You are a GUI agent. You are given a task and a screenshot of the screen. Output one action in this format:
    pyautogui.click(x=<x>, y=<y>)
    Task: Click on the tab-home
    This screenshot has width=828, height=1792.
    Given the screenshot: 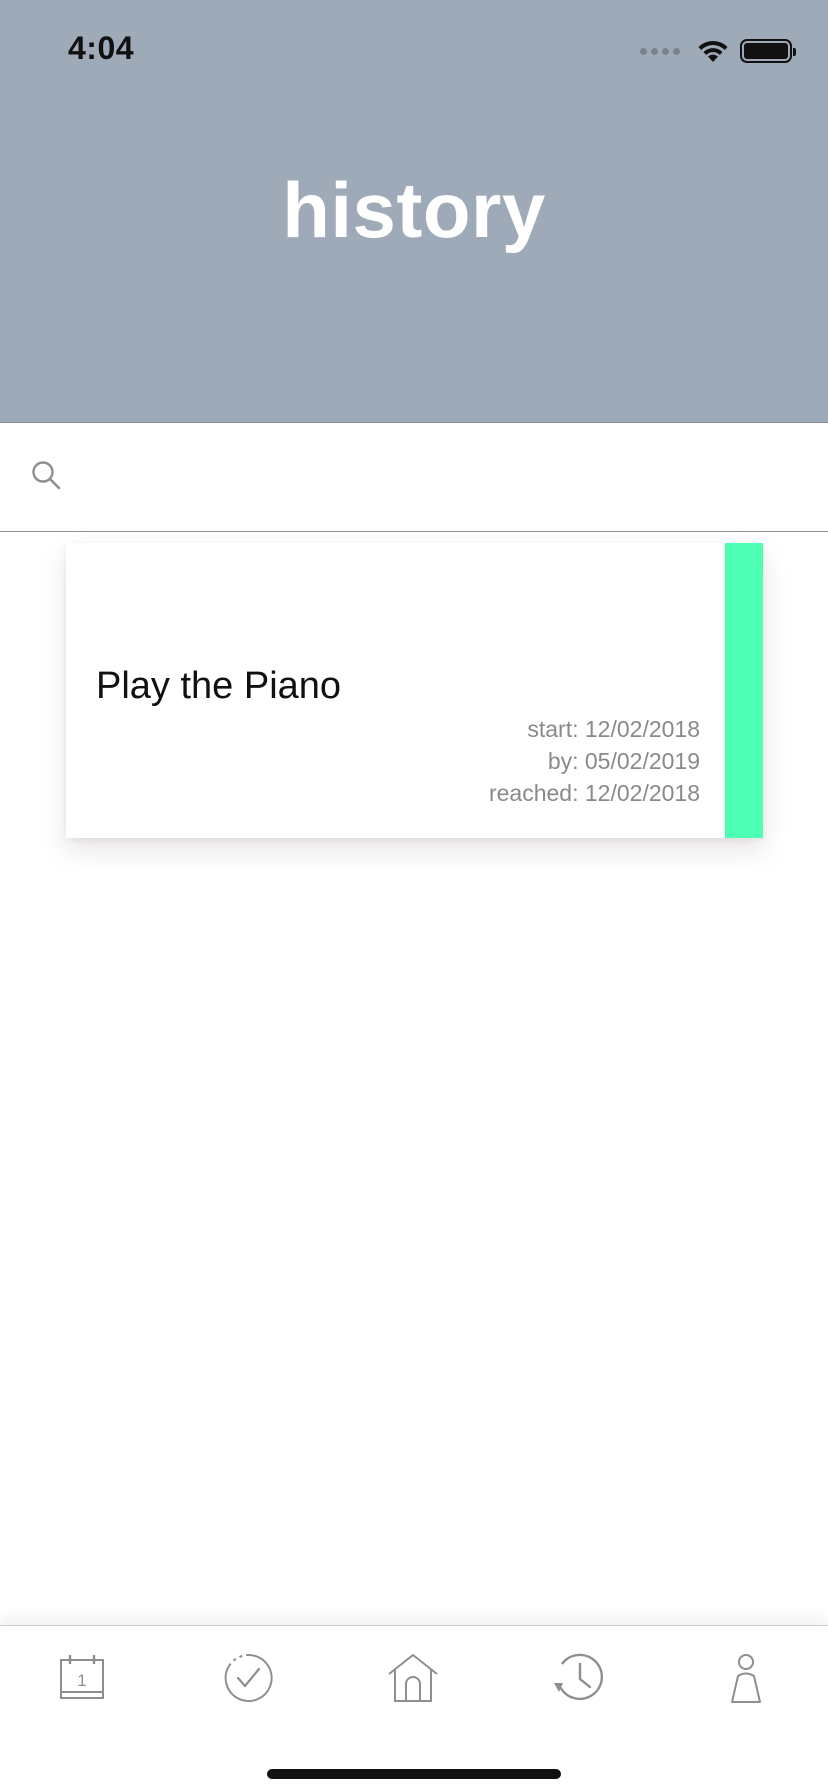 What is the action you would take?
    pyautogui.click(x=413, y=1678)
    